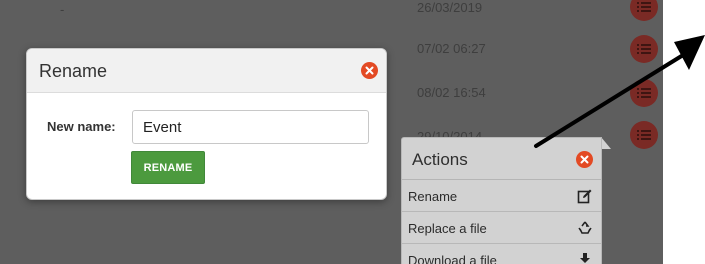 The width and height of the screenshot is (705, 264). I want to click on rename-button: RENAME, so click(168, 167).